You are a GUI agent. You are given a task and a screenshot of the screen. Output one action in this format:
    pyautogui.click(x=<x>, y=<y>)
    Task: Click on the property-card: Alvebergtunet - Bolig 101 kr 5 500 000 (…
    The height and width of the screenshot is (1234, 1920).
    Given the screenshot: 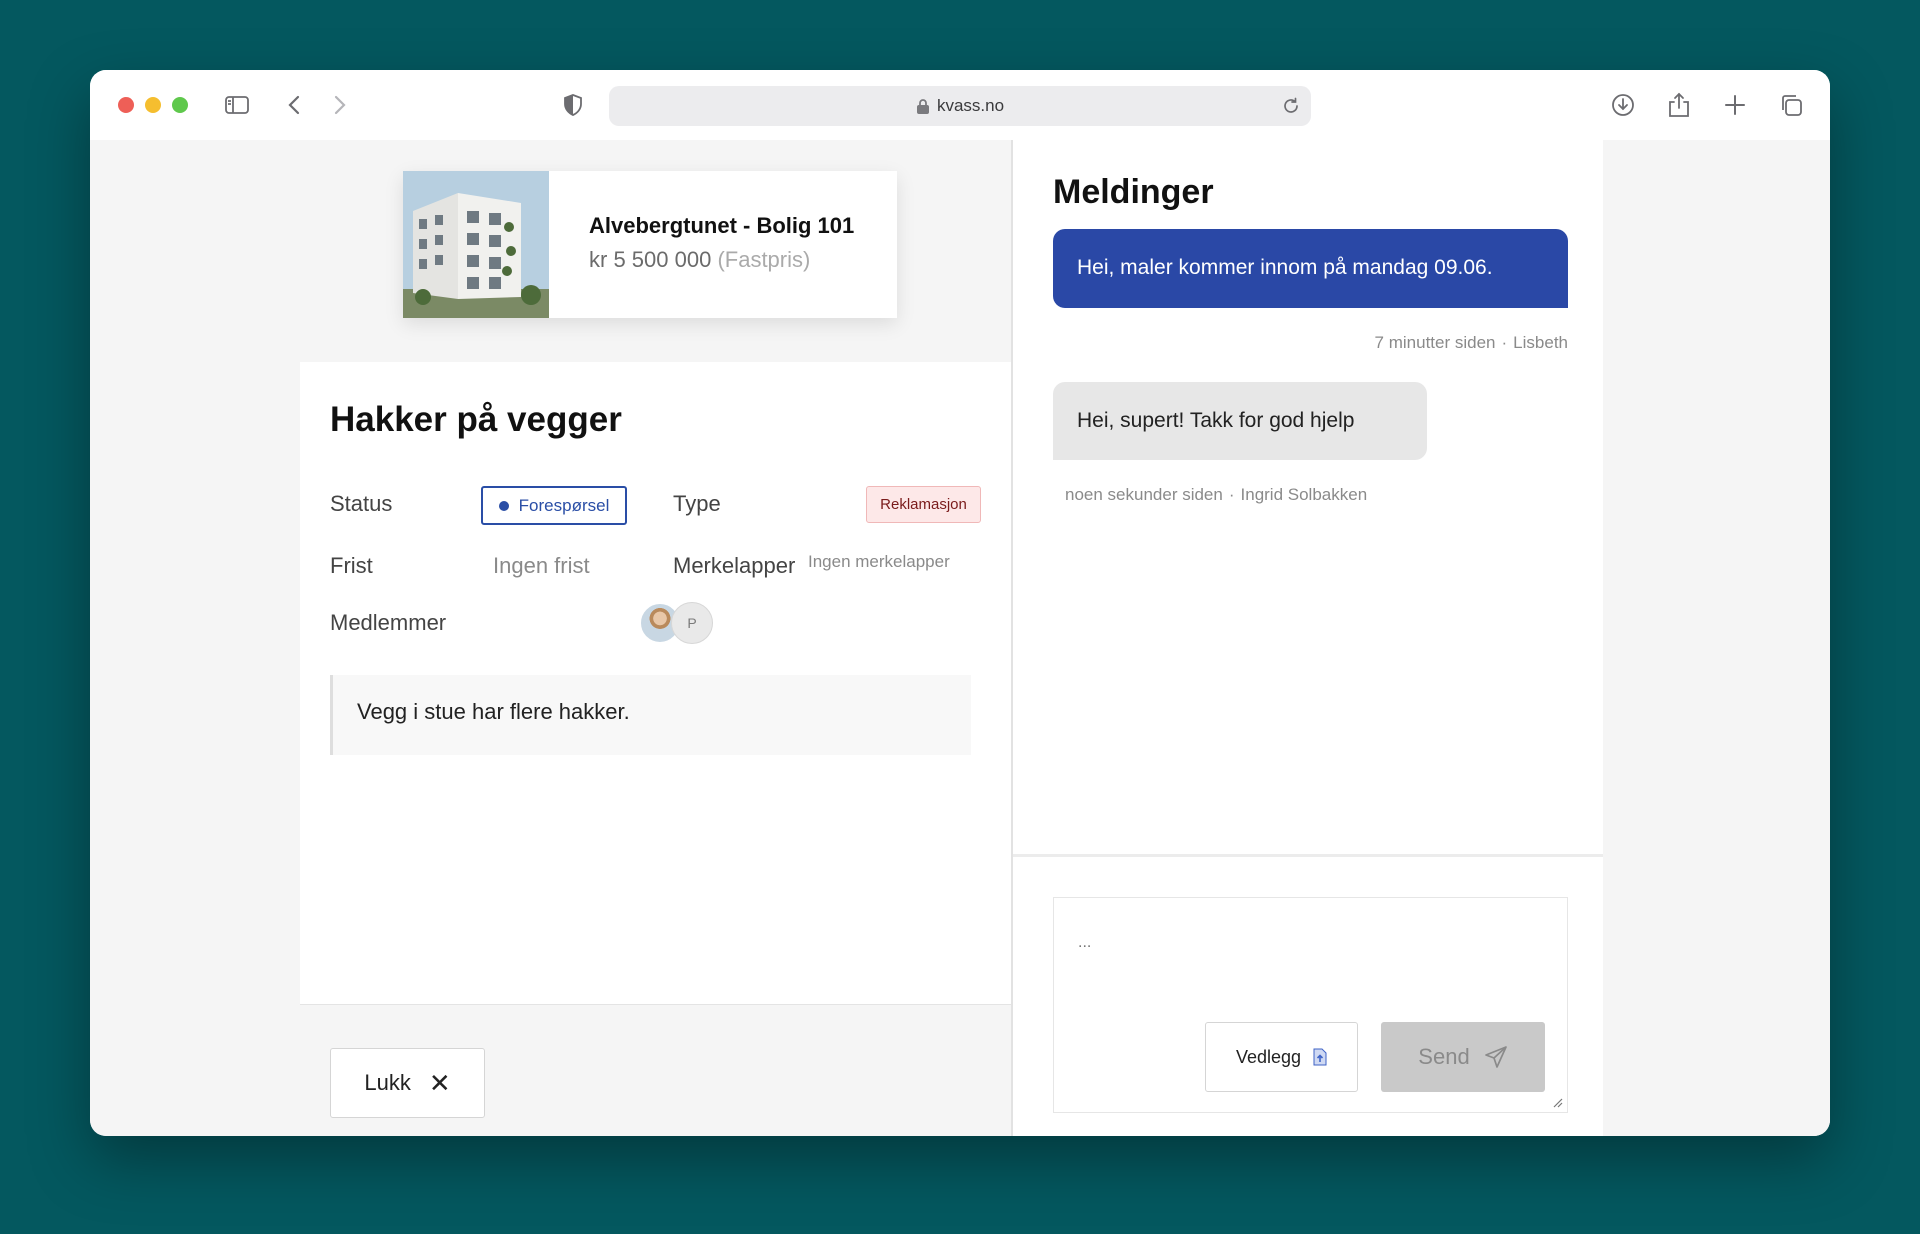 What is the action you would take?
    pyautogui.click(x=650, y=244)
    